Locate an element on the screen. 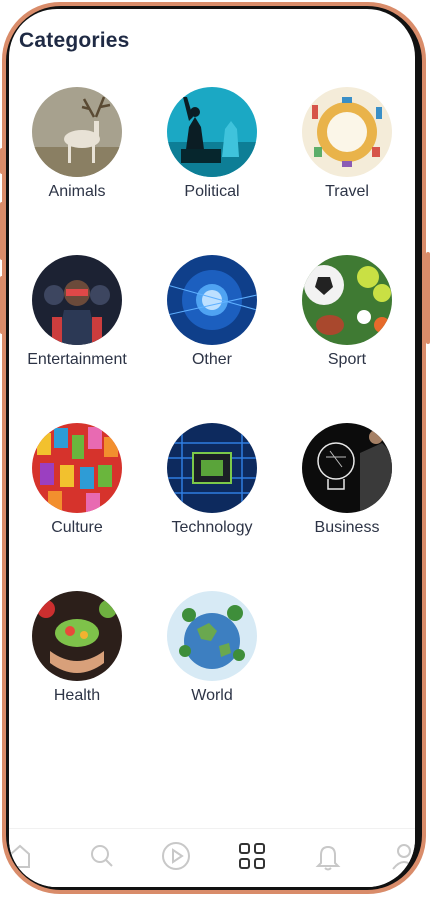 This screenshot has width=430, height=898. category-other: Other is located at coordinates (212, 325).